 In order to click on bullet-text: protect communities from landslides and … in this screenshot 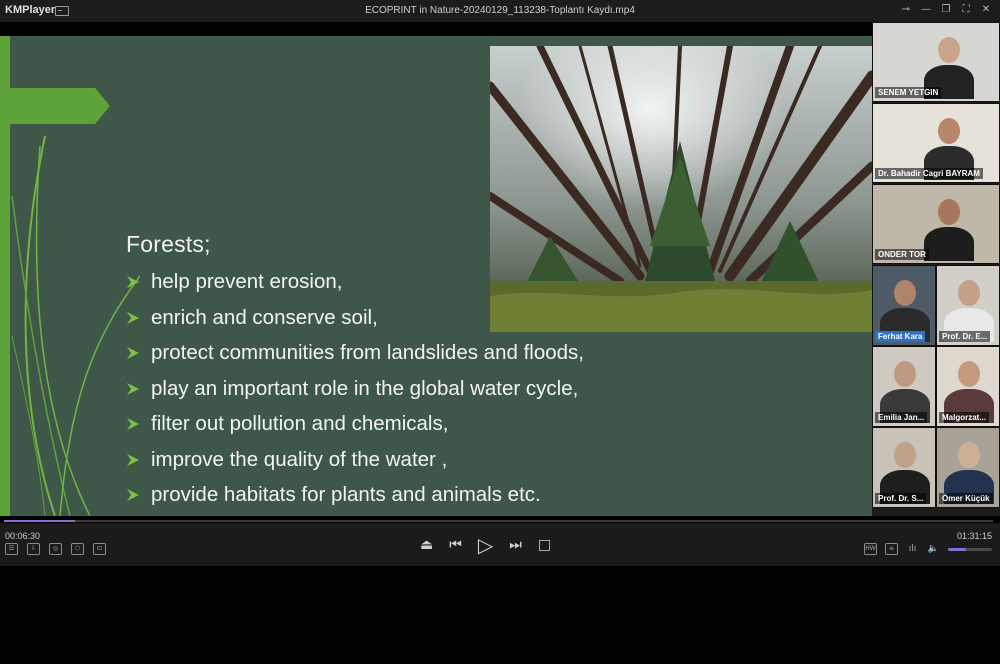, I will do `click(367, 352)`.